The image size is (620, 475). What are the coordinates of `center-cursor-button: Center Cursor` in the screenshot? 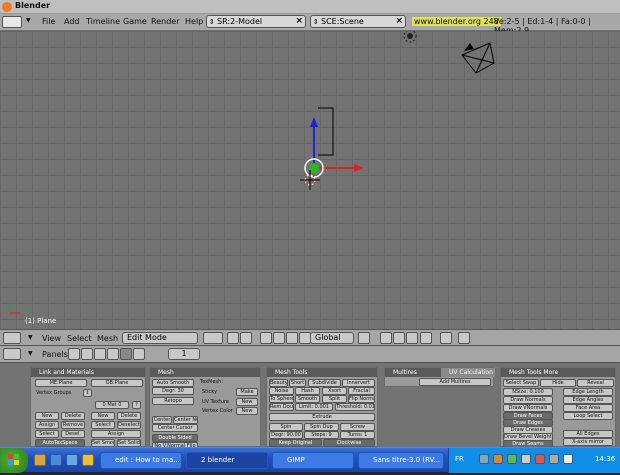 It's located at (175, 428).